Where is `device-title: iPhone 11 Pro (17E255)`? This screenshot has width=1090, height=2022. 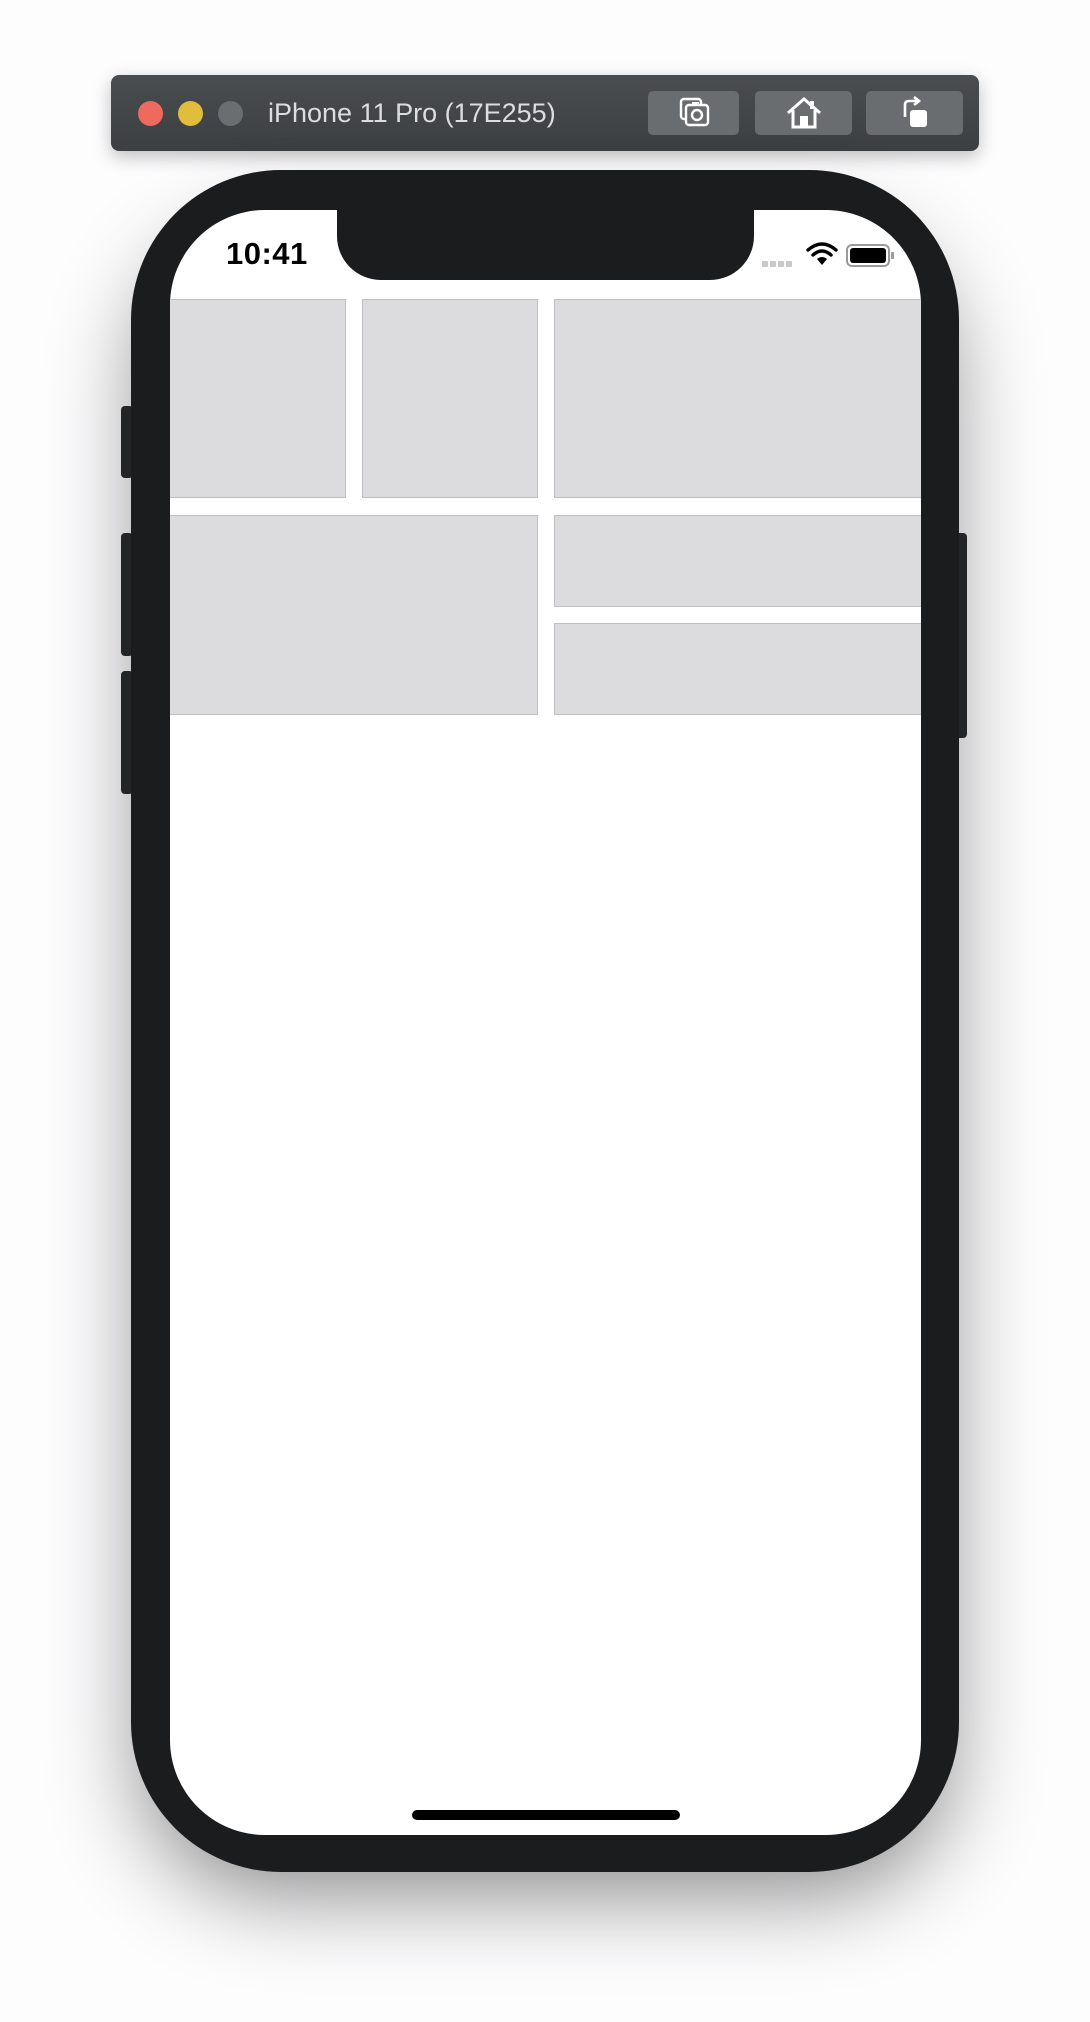
device-title: iPhone 11 Pro (17E255) is located at coordinates (412, 113).